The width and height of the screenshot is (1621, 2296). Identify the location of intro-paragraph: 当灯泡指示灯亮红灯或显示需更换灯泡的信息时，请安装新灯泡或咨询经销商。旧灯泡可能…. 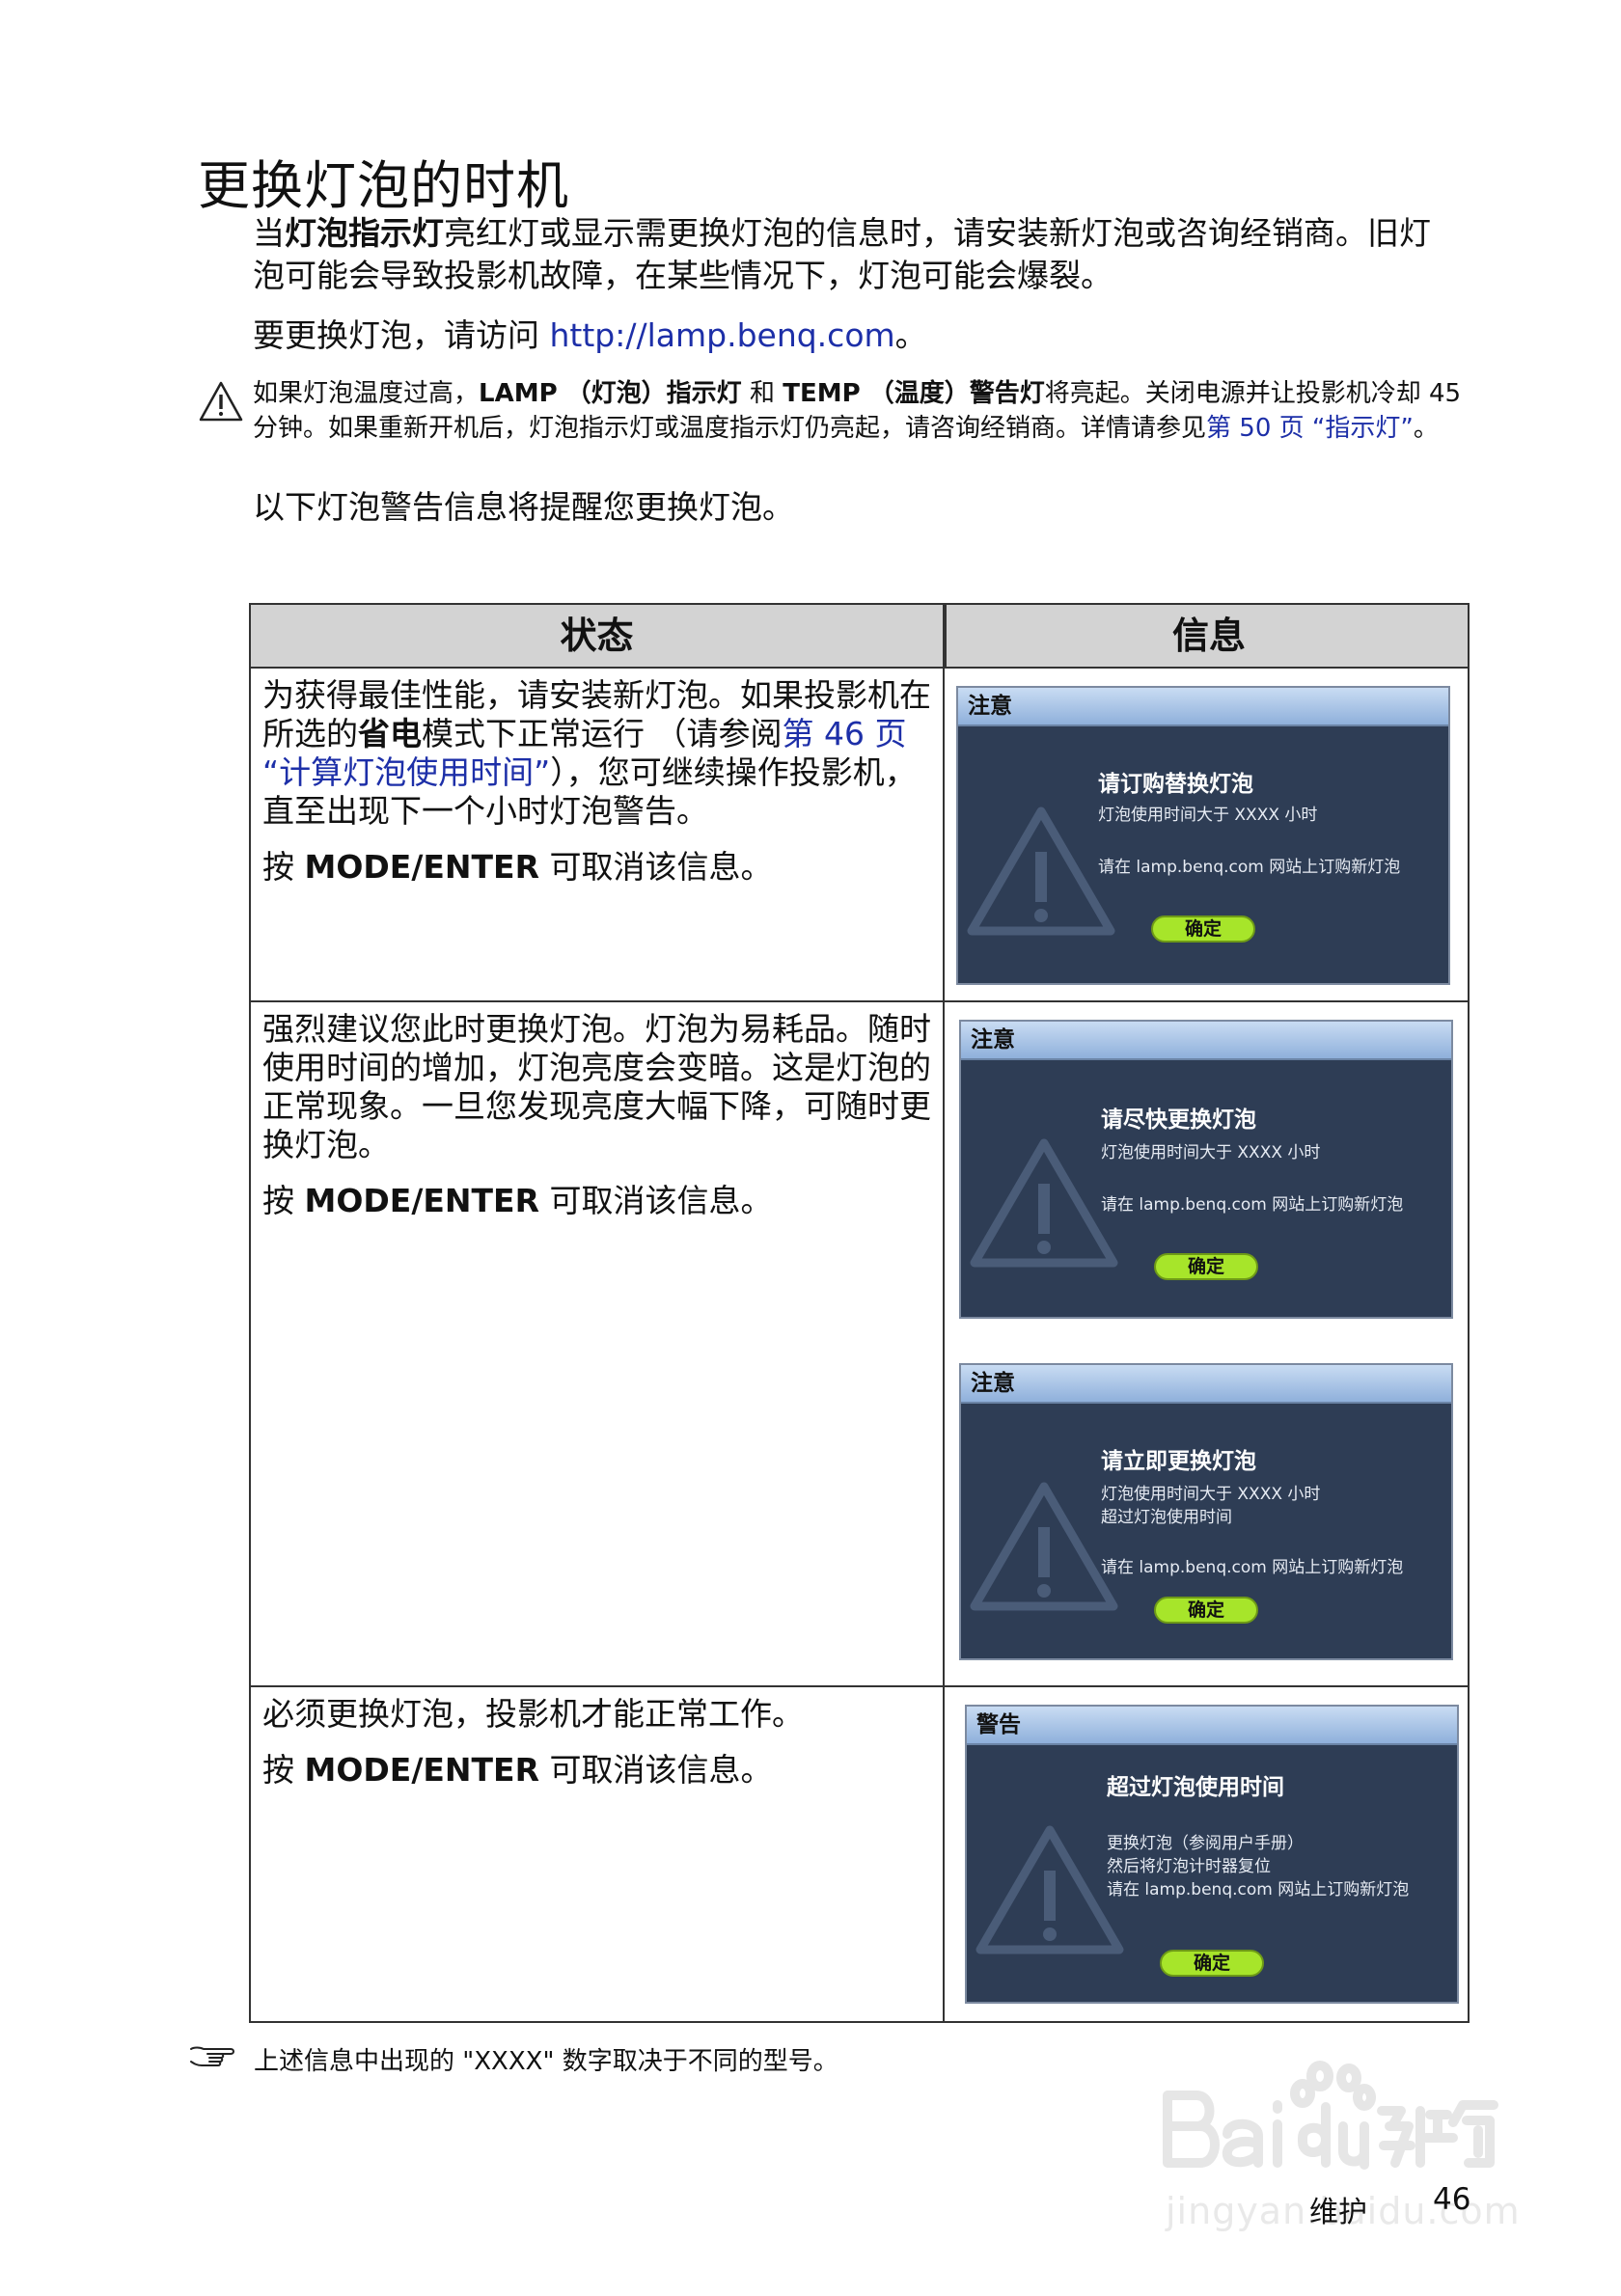
(842, 254).